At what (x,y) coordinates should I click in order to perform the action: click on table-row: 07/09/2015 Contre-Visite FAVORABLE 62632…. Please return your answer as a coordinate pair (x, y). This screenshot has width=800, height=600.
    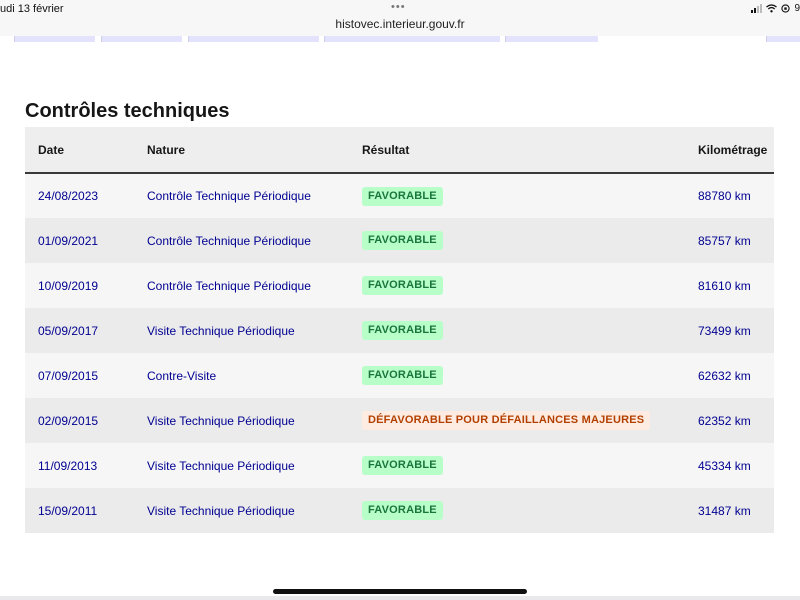
    Looking at the image, I should click on (399, 375).